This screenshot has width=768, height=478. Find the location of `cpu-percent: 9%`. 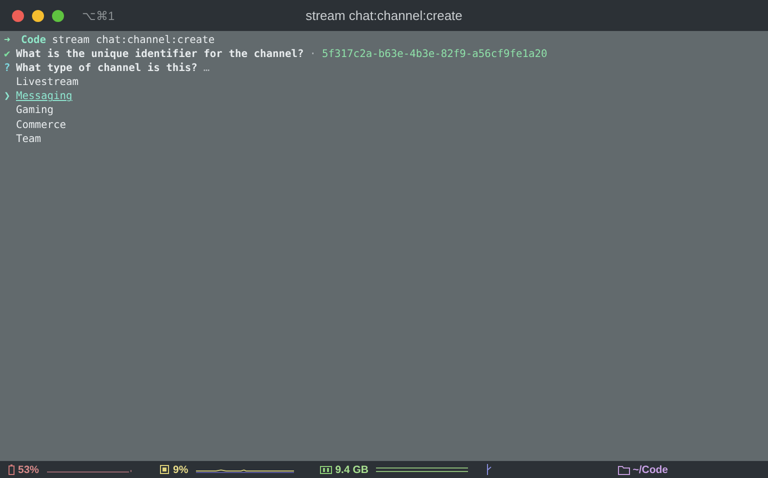

cpu-percent: 9% is located at coordinates (180, 470).